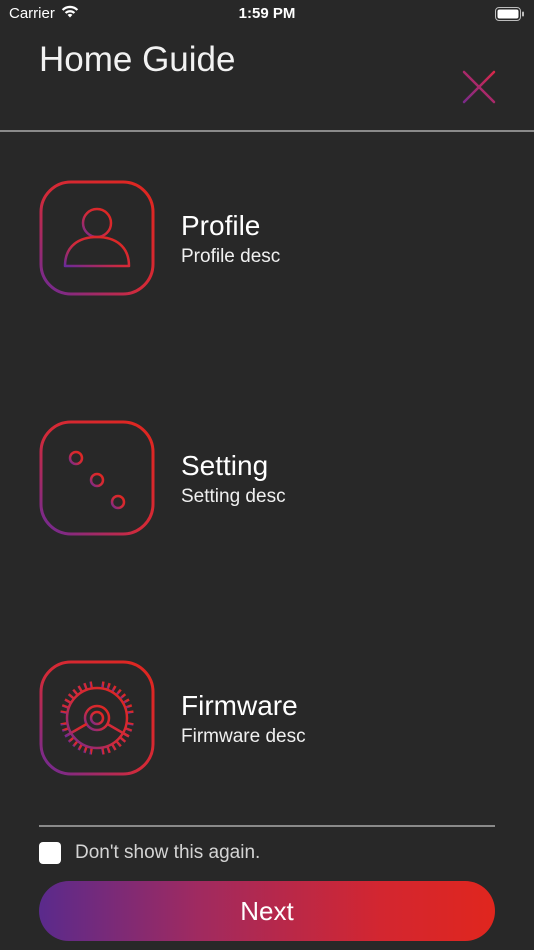  I want to click on battery-icon, so click(510, 16).